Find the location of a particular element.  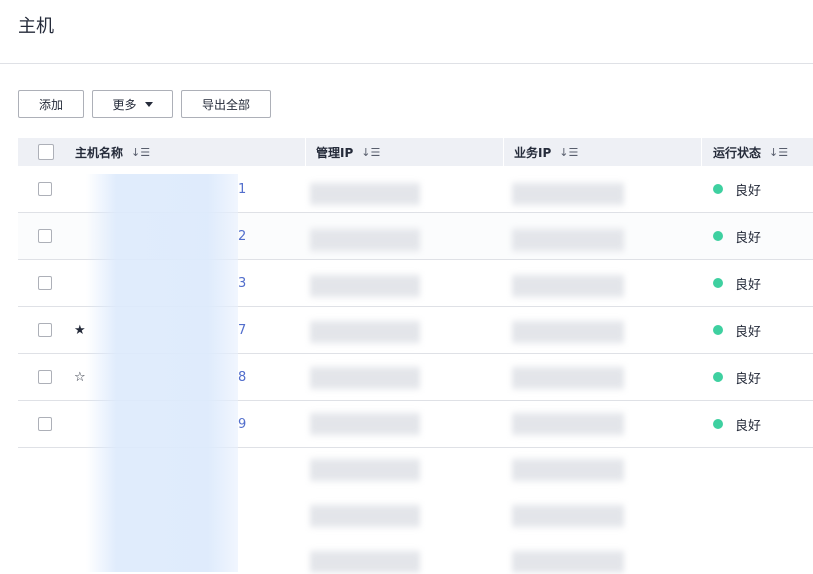

host-name-link: 3 is located at coordinates (242, 283).